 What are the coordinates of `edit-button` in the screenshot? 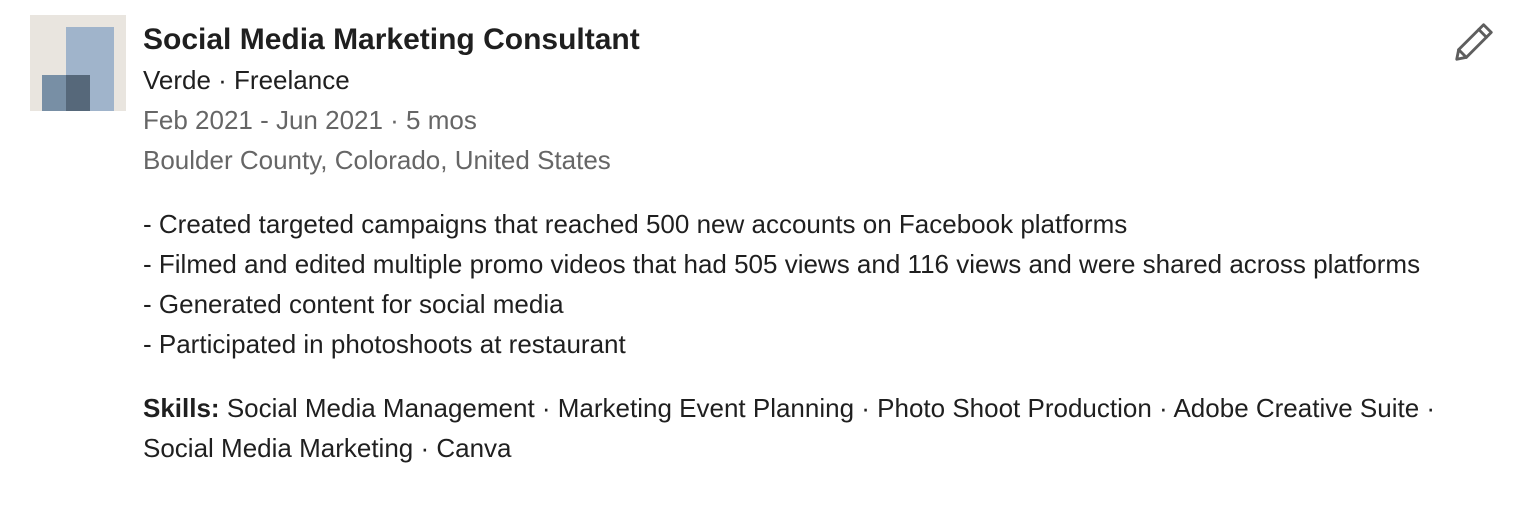 It's located at (1474, 42).